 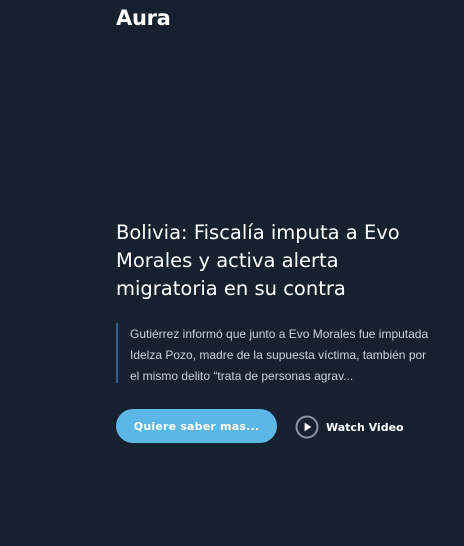 I want to click on play-circle-icon, so click(x=307, y=427).